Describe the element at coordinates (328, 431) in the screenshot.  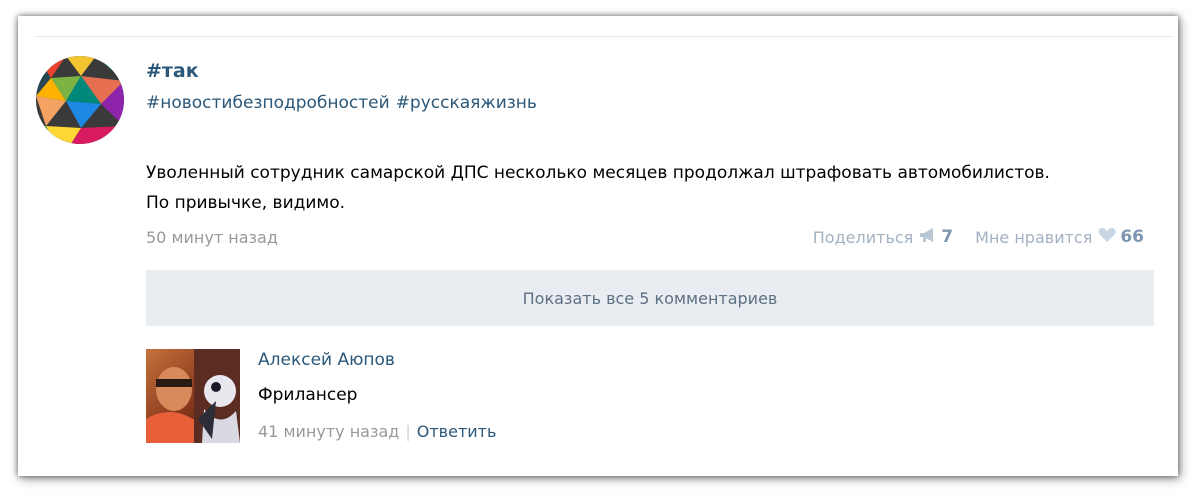
I see `comment-time: 41 минуту назад` at that location.